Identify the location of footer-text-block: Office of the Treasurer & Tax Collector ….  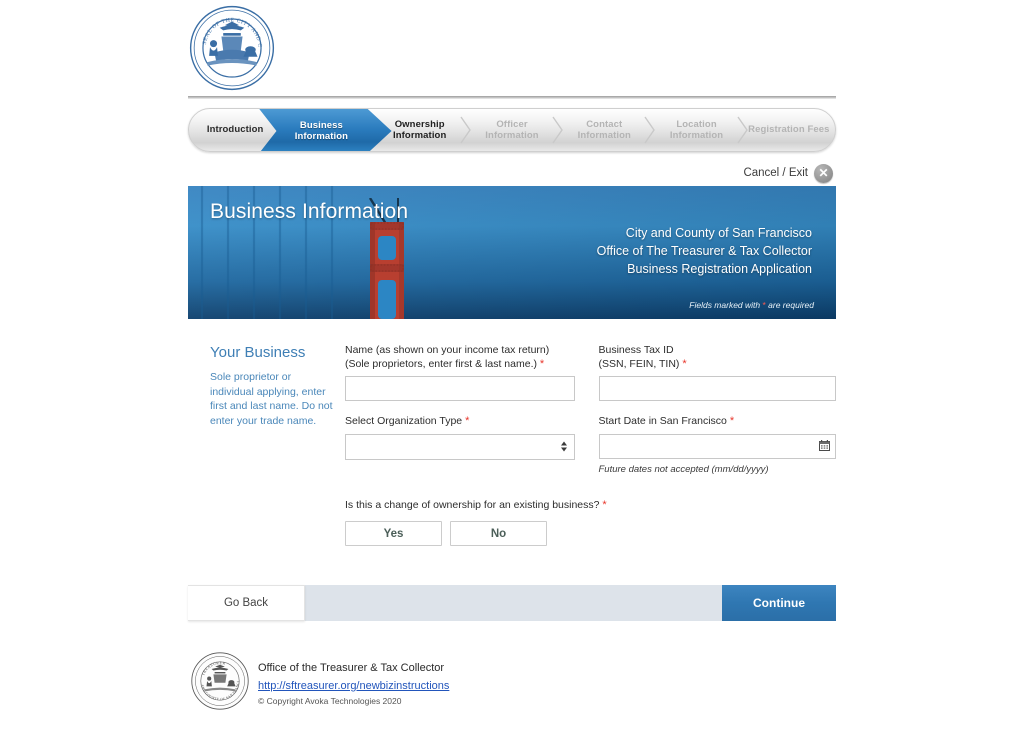
(353, 678).